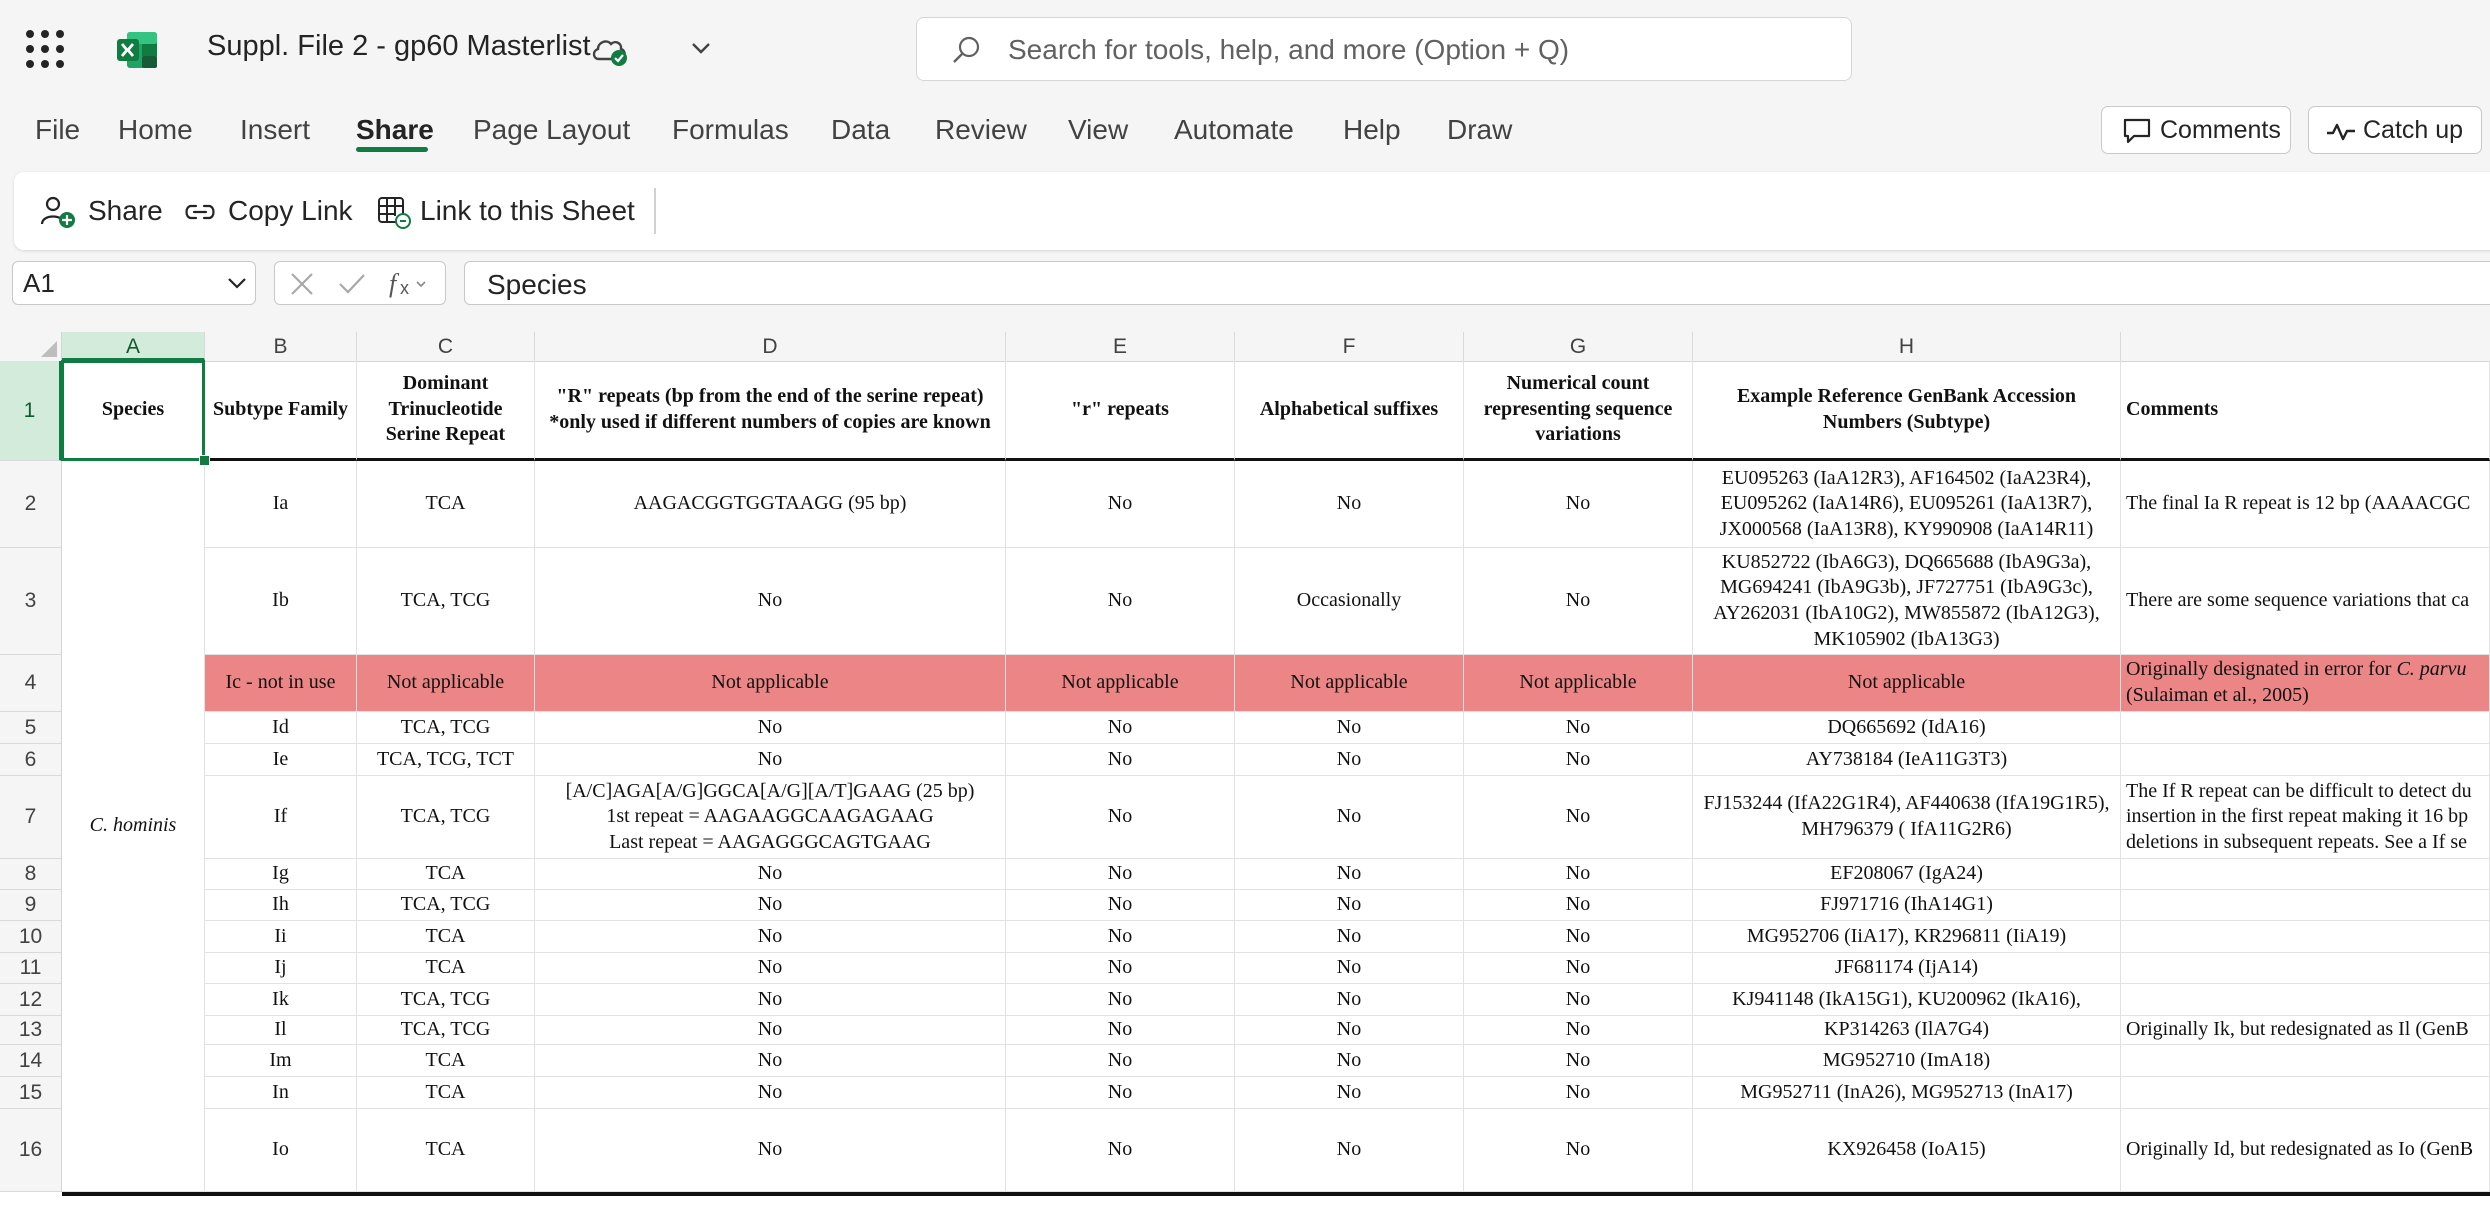 The image size is (2490, 1208). I want to click on table-cell: KP314263 (IlA7G4), so click(1907, 1030).